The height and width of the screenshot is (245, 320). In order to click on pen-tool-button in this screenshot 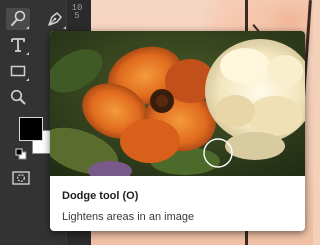, I will do `click(55, 19)`.